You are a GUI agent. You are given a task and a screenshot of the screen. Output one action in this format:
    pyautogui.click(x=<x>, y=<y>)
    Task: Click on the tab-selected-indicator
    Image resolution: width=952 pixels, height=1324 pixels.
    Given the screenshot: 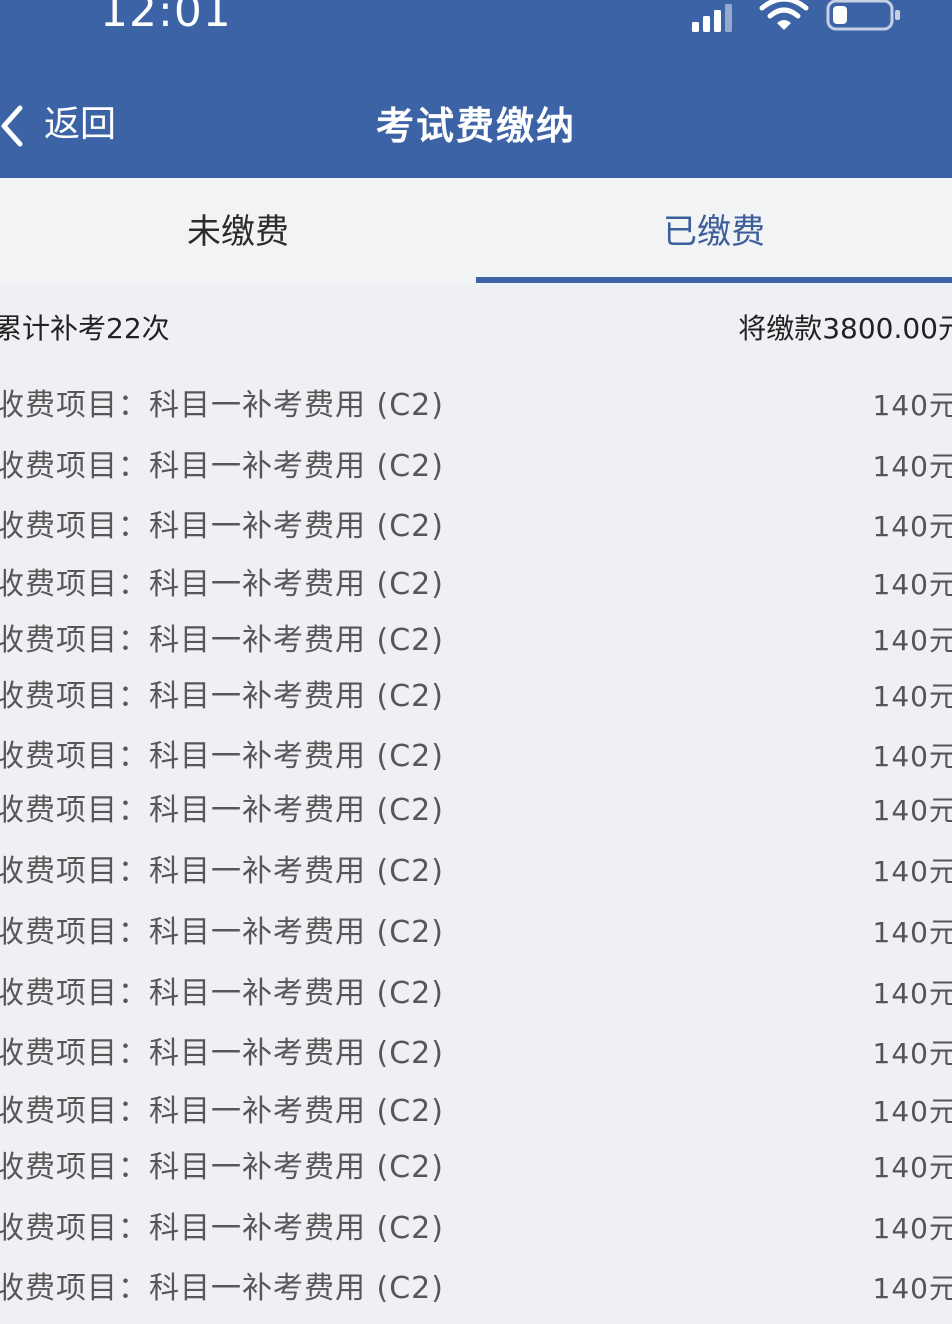 What is the action you would take?
    pyautogui.click(x=714, y=280)
    